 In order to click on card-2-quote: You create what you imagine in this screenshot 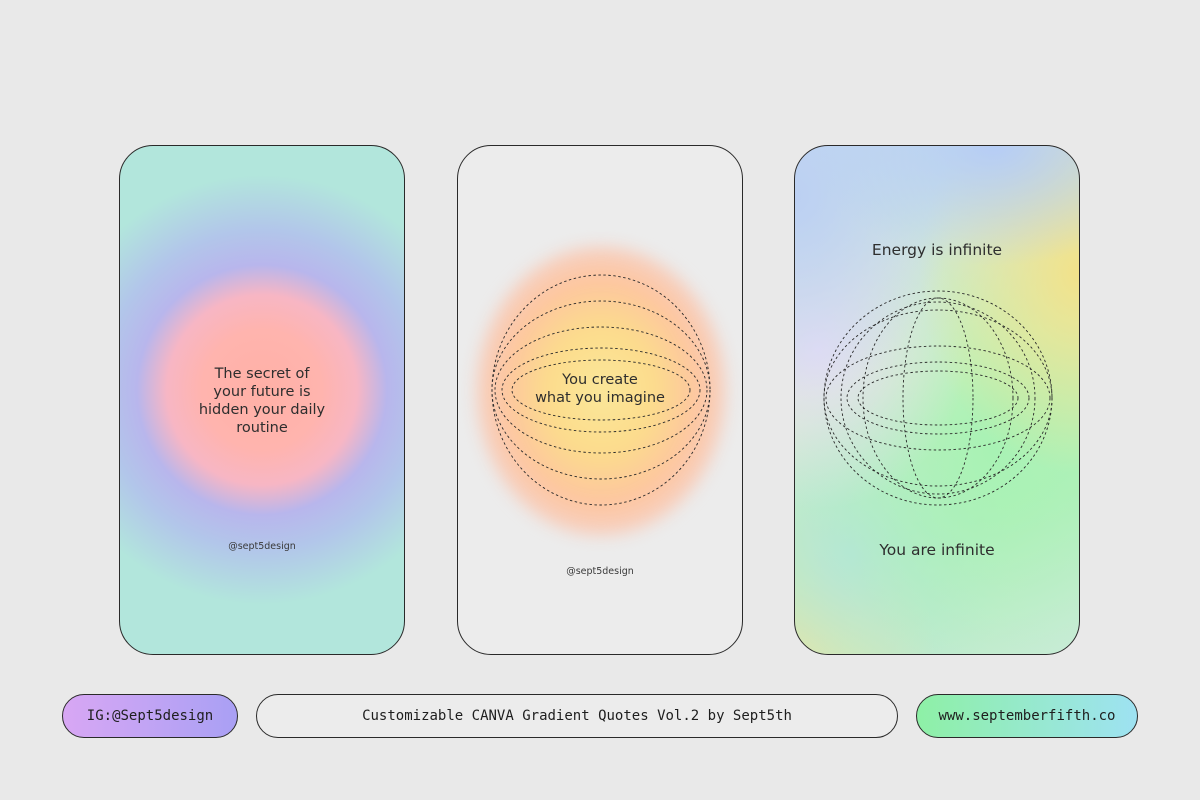, I will do `click(600, 389)`.